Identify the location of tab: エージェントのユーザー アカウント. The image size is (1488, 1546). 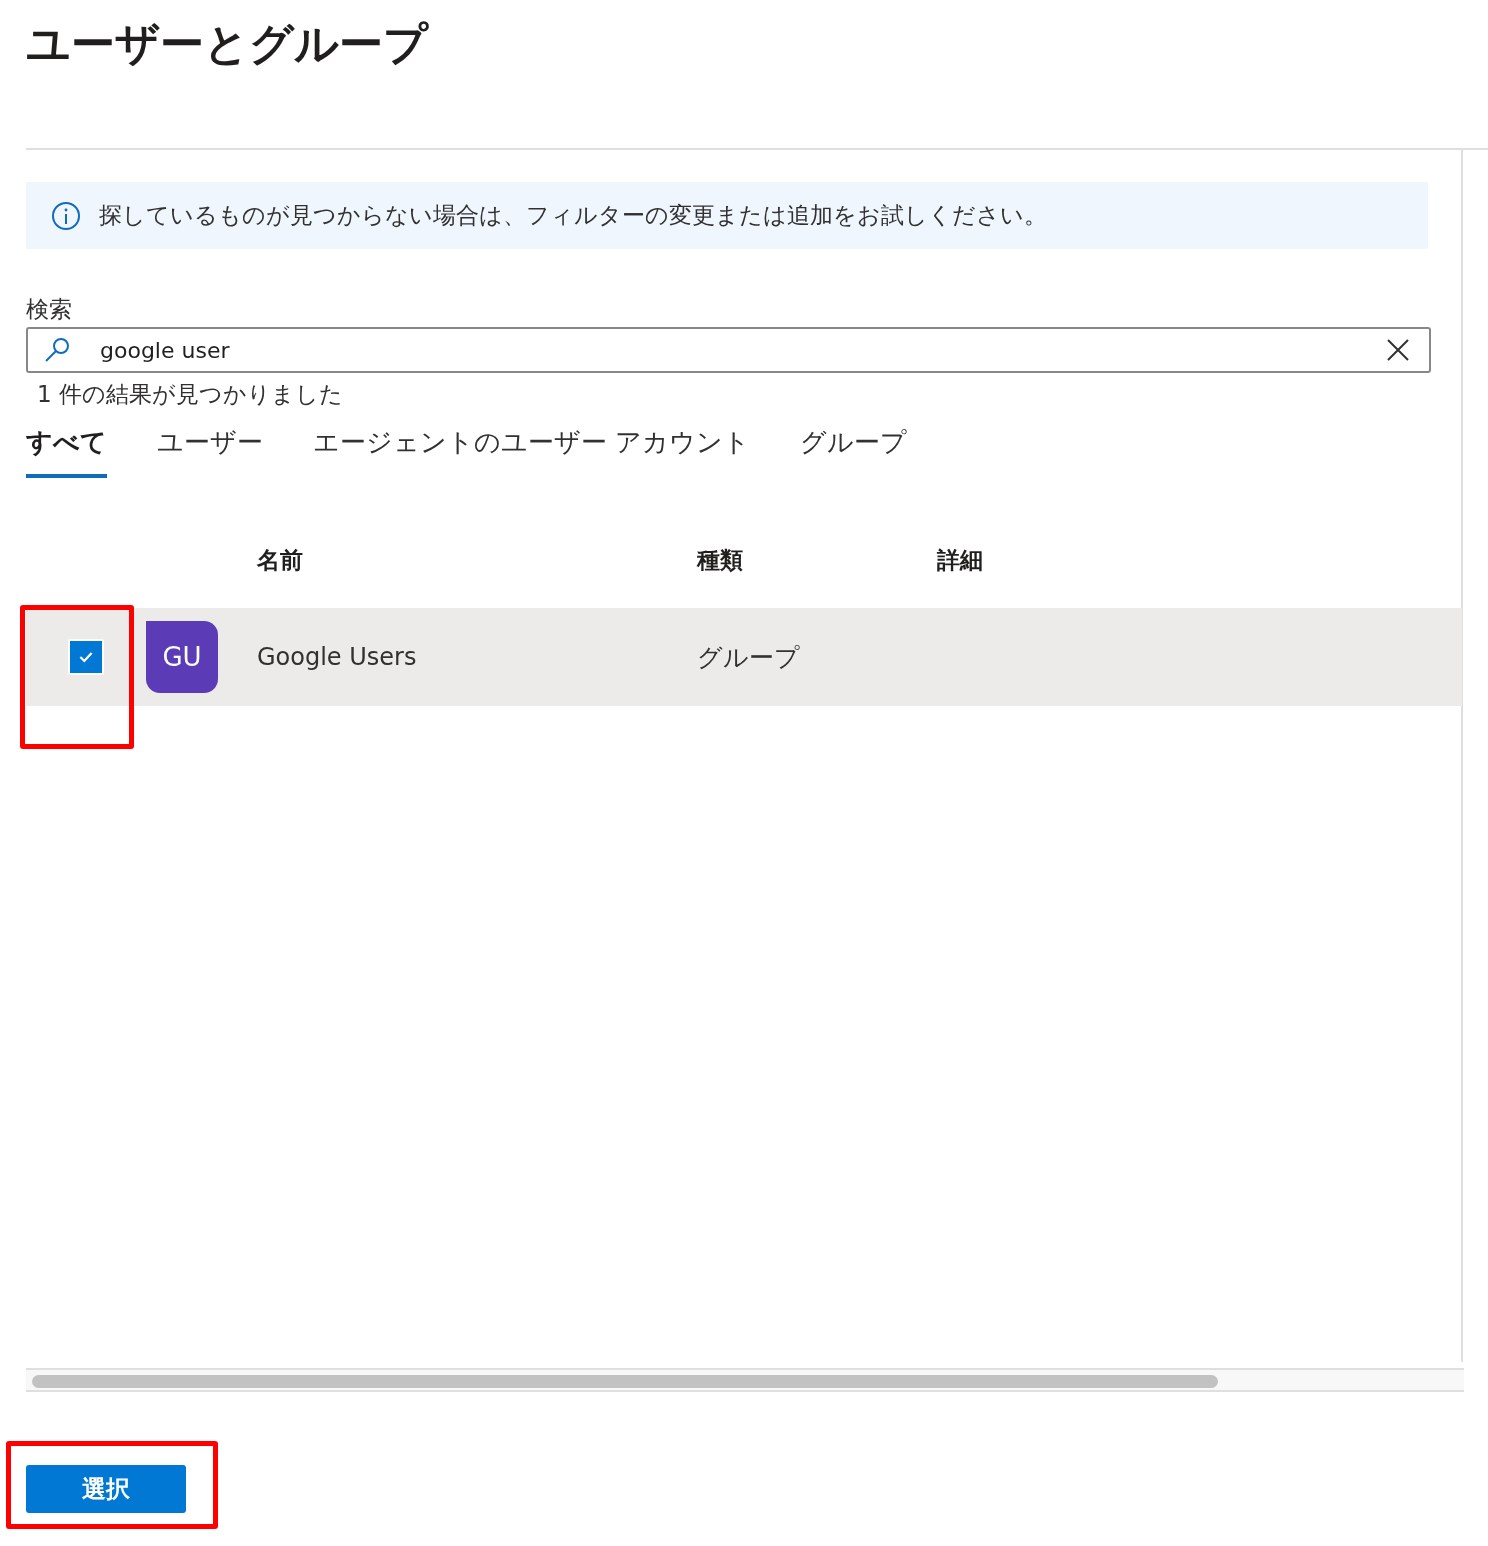
(532, 451).